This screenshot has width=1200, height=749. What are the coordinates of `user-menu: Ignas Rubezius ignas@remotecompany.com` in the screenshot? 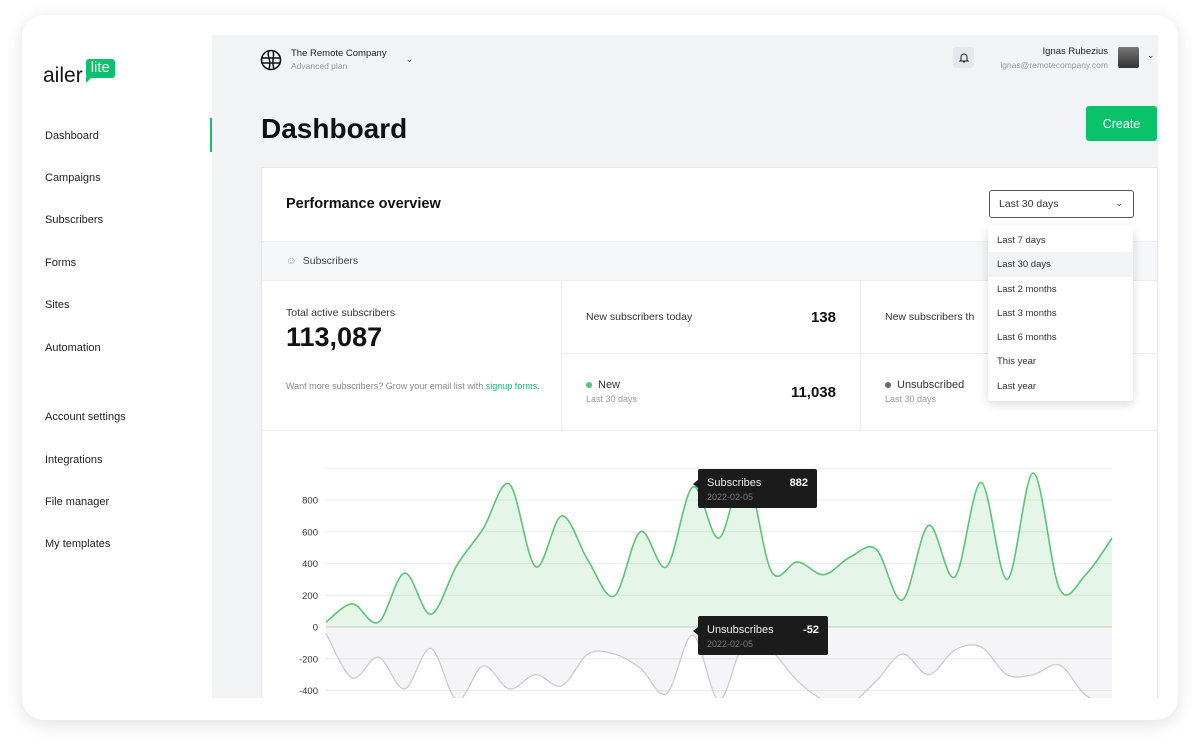 It's located at (1054, 58).